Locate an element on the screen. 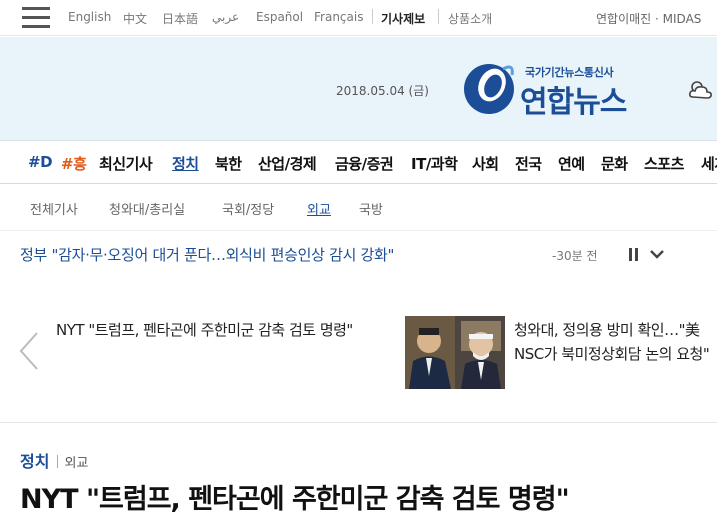 The width and height of the screenshot is (717, 518). product-link: 상품소개 is located at coordinates (470, 18).